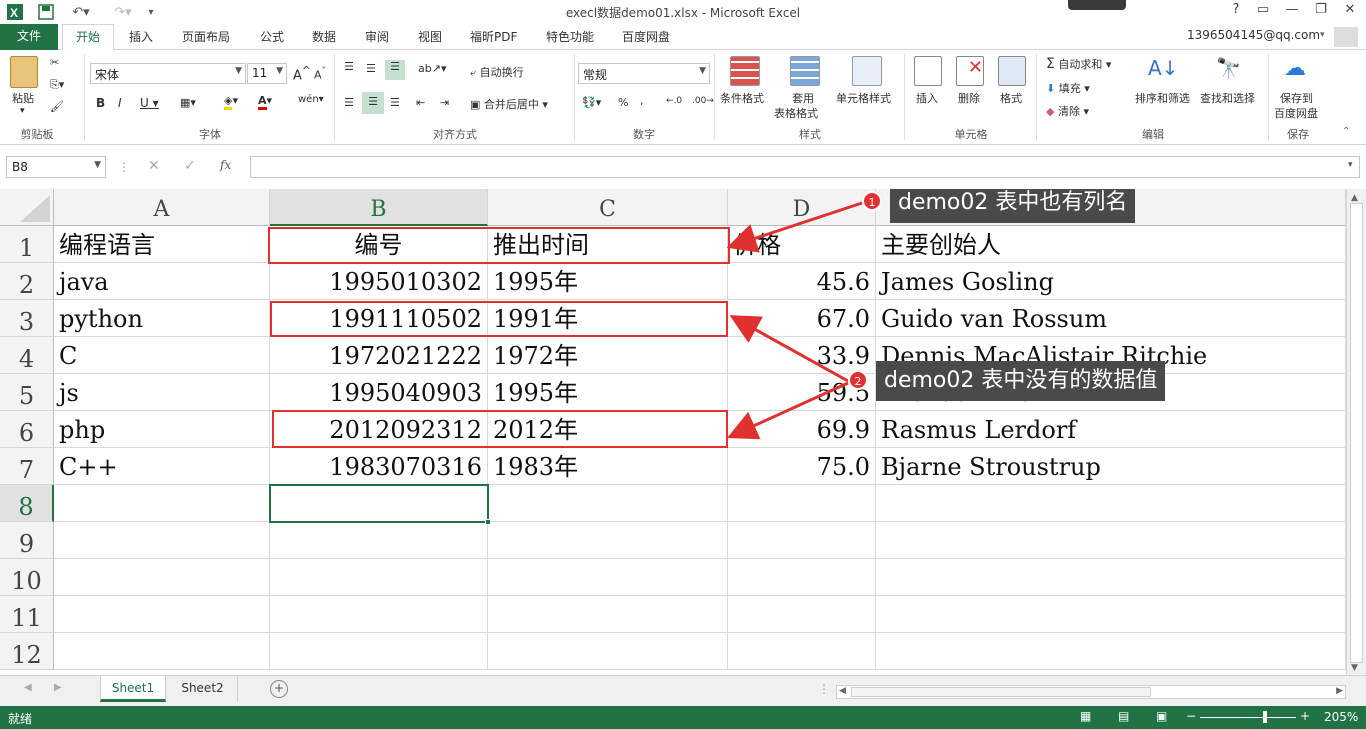  What do you see at coordinates (1236, 12) in the screenshot?
I see `help-button: ?` at bounding box center [1236, 12].